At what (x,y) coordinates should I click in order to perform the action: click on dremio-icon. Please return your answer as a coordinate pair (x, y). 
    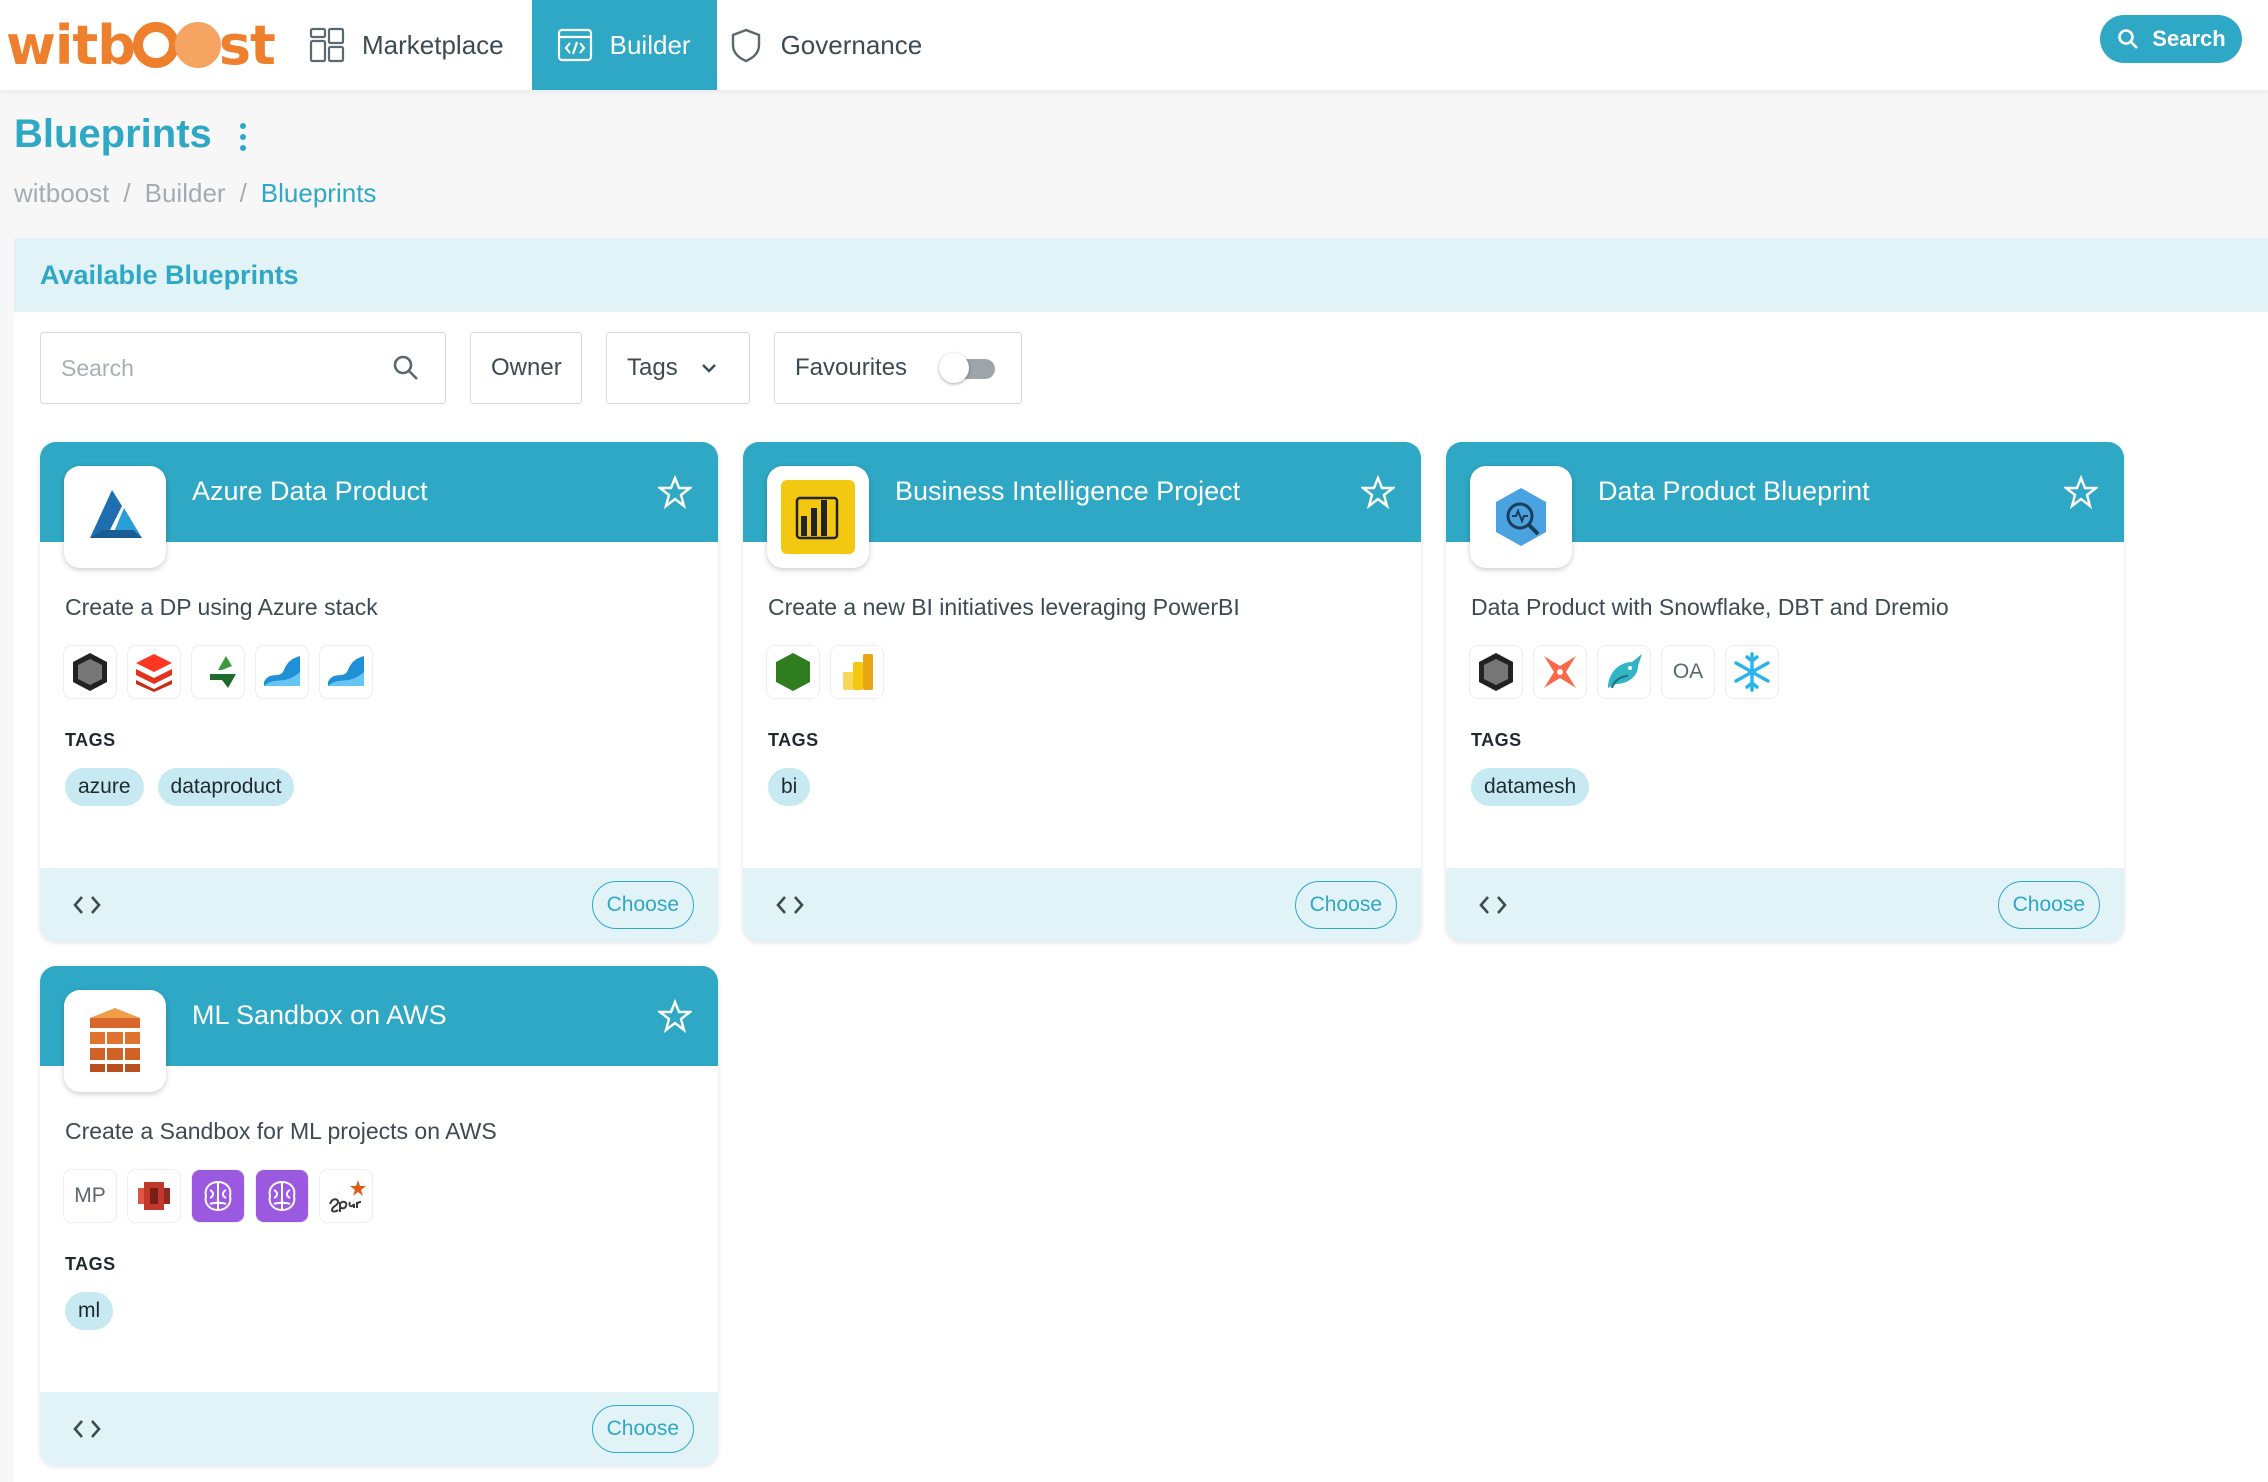
    Looking at the image, I should click on (1624, 672).